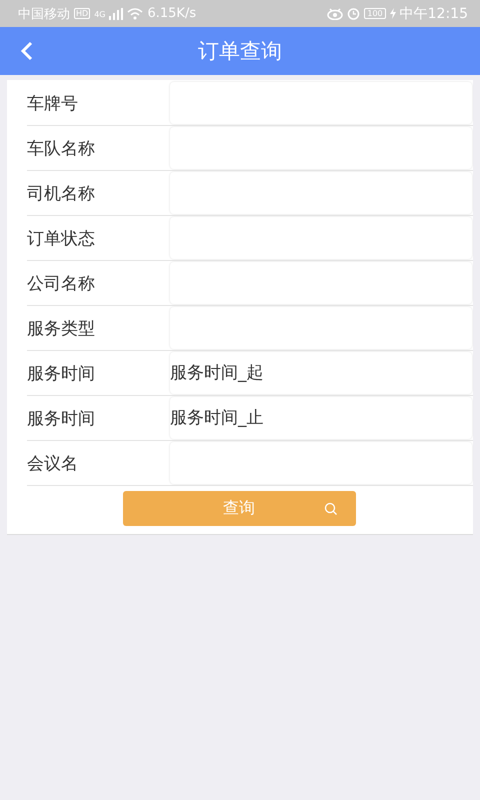 The image size is (480, 800). What do you see at coordinates (240, 51) in the screenshot?
I see `page-title: 订单查询` at bounding box center [240, 51].